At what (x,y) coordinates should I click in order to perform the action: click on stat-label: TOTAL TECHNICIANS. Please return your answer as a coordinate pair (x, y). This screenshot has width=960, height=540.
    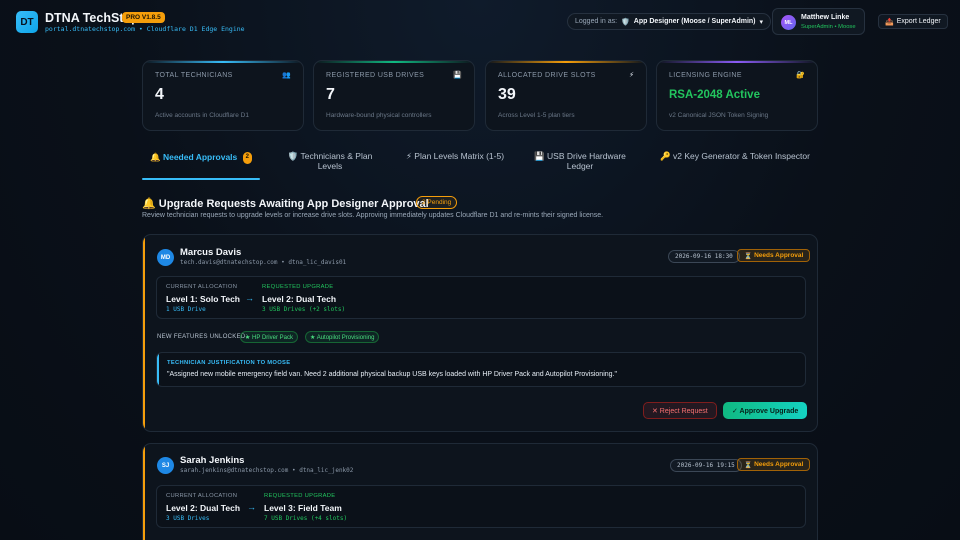
    Looking at the image, I should click on (194, 75).